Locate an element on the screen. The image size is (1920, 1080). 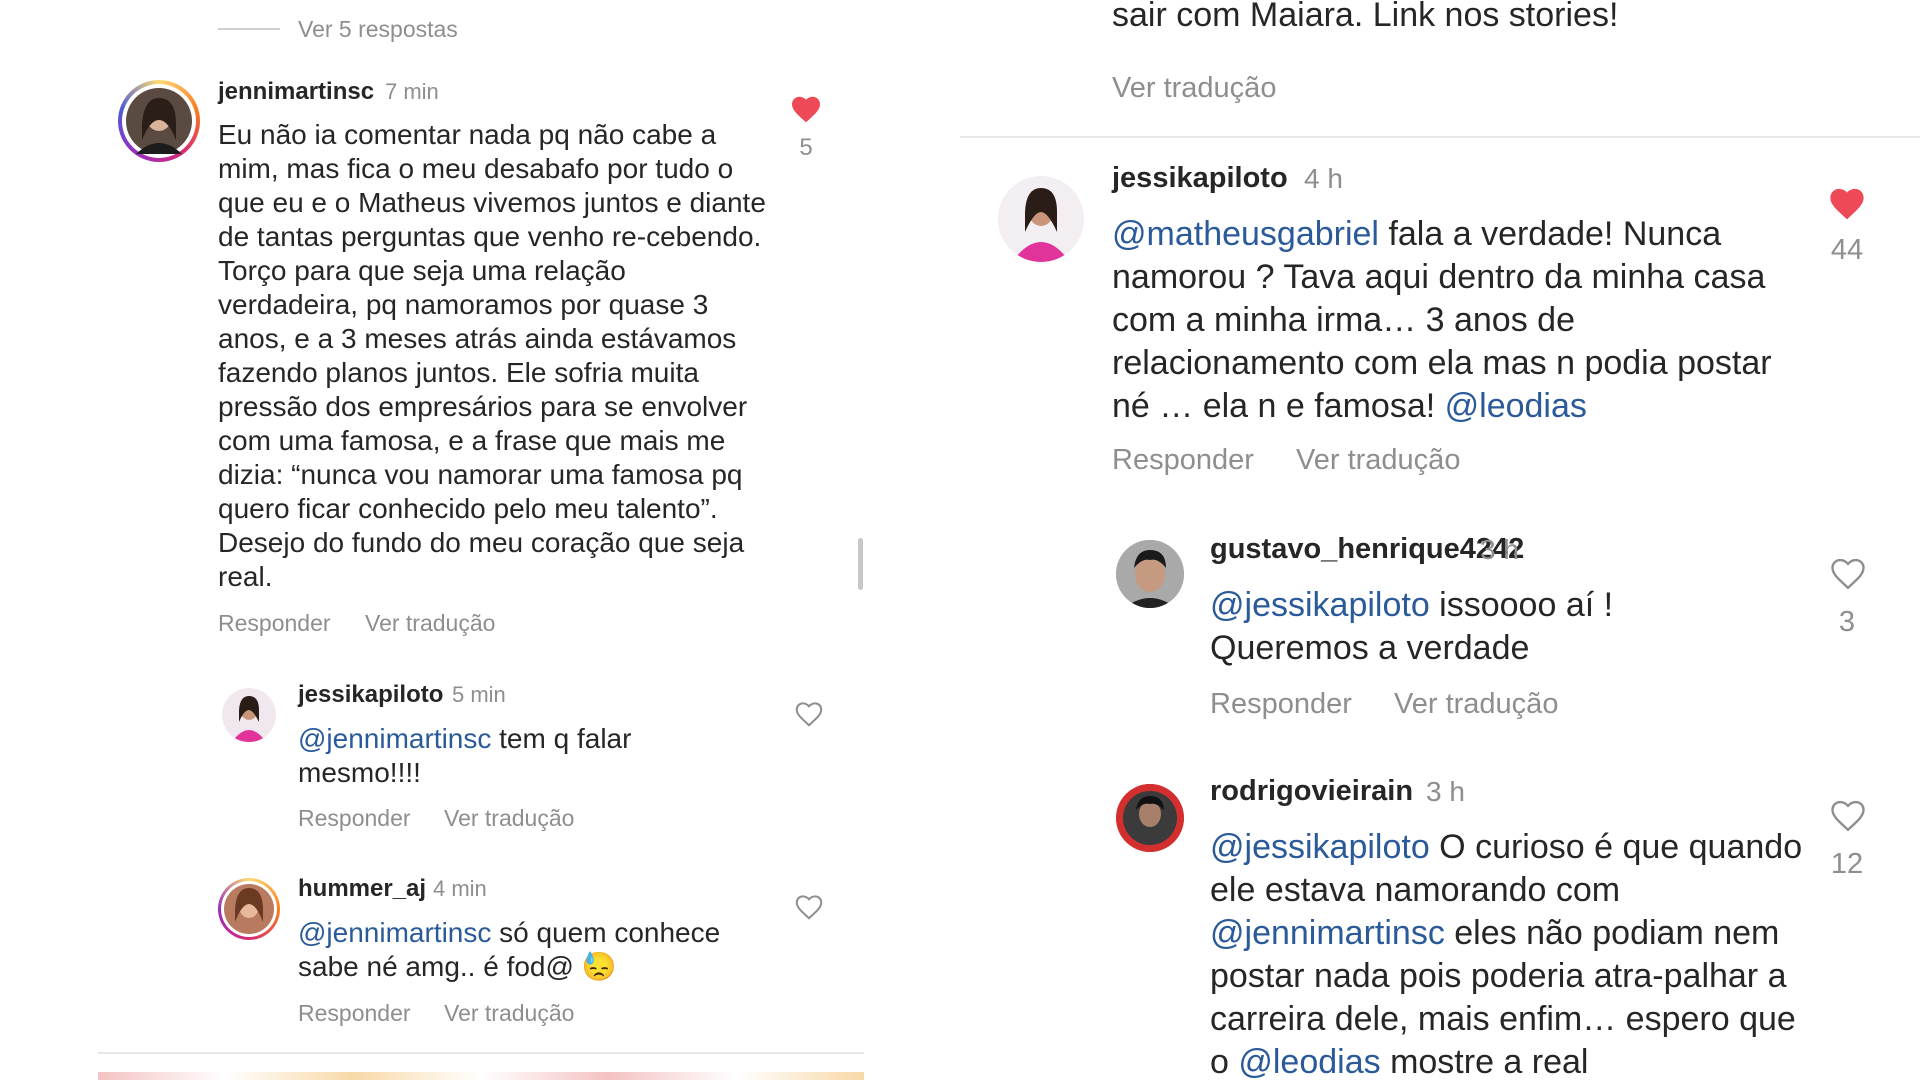
avatar-gustavo-henrique4242 is located at coordinates (1150, 574).